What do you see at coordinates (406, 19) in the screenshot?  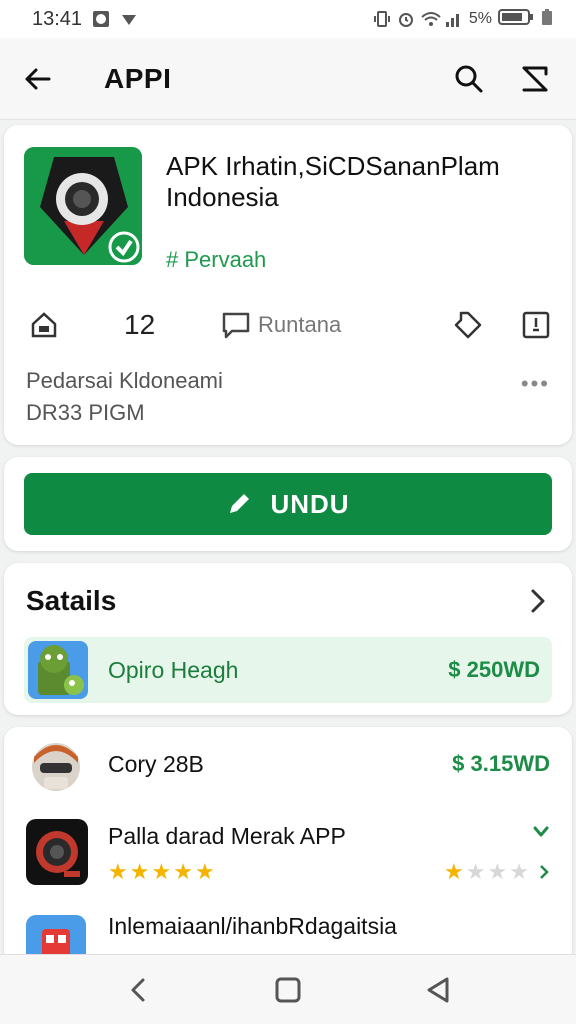 I see `alarm-icon` at bounding box center [406, 19].